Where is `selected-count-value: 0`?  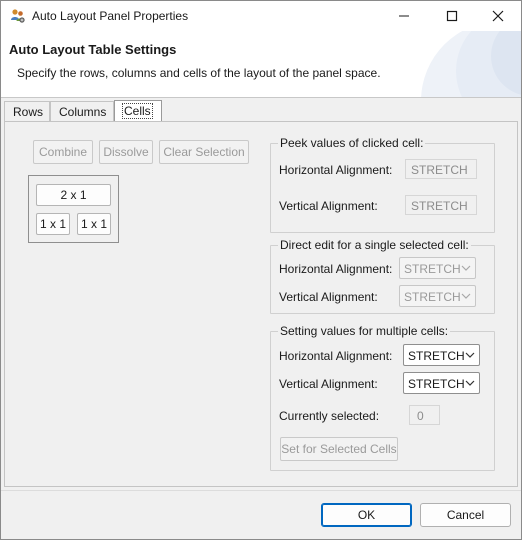 selected-count-value: 0 is located at coordinates (424, 415).